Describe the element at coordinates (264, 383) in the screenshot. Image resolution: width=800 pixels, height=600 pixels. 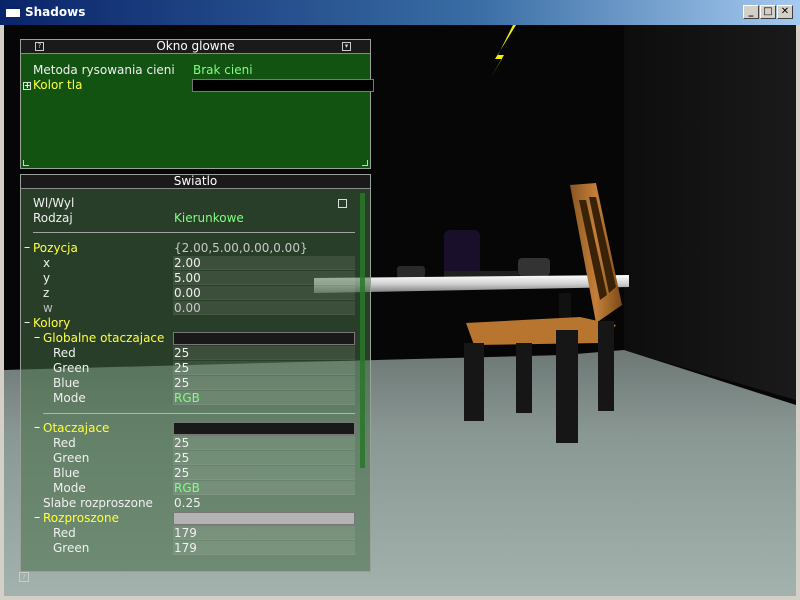
I see `ga-blue-value: 25` at that location.